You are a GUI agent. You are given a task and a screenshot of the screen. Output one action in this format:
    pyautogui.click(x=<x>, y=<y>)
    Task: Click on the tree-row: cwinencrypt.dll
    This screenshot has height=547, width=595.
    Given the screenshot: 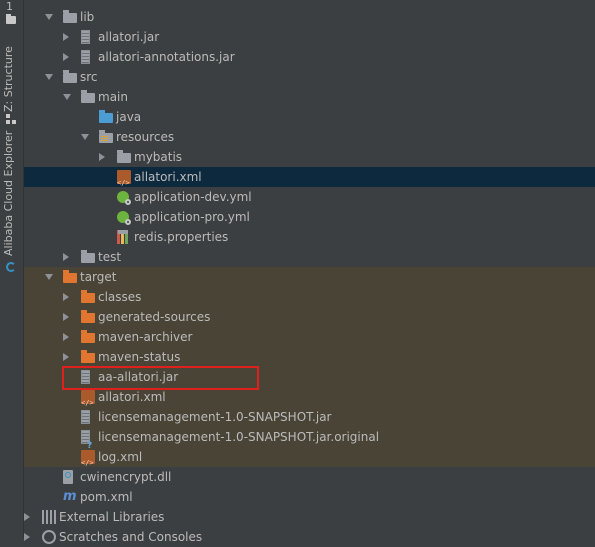 What is the action you would take?
    pyautogui.click(x=309, y=477)
    